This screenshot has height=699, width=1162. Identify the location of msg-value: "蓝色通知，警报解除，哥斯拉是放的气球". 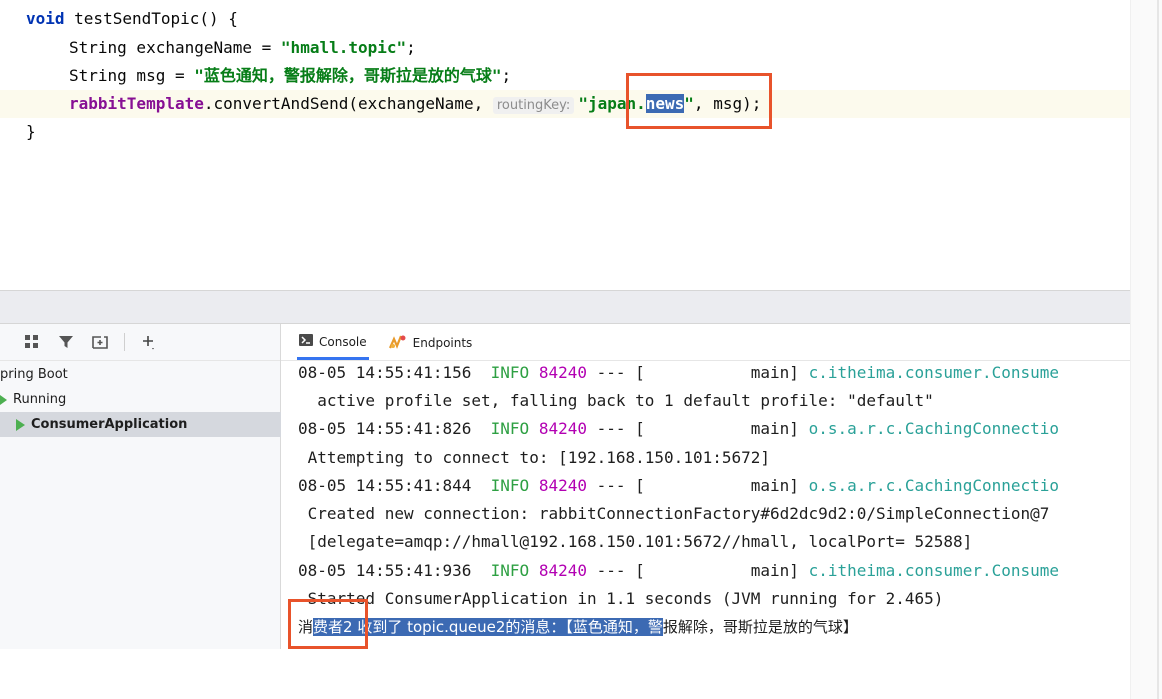
(348, 75).